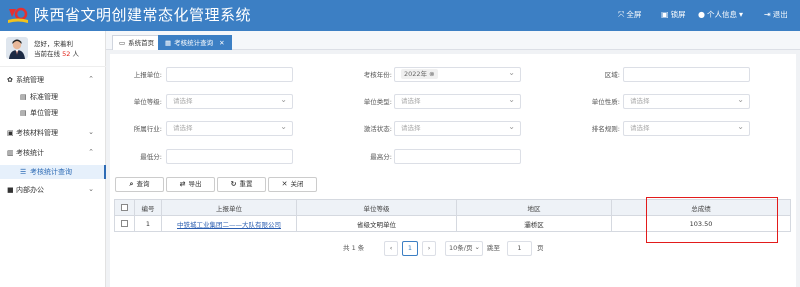 This screenshot has height=287, width=800. I want to click on close-button: ✕ 关闭, so click(292, 184).